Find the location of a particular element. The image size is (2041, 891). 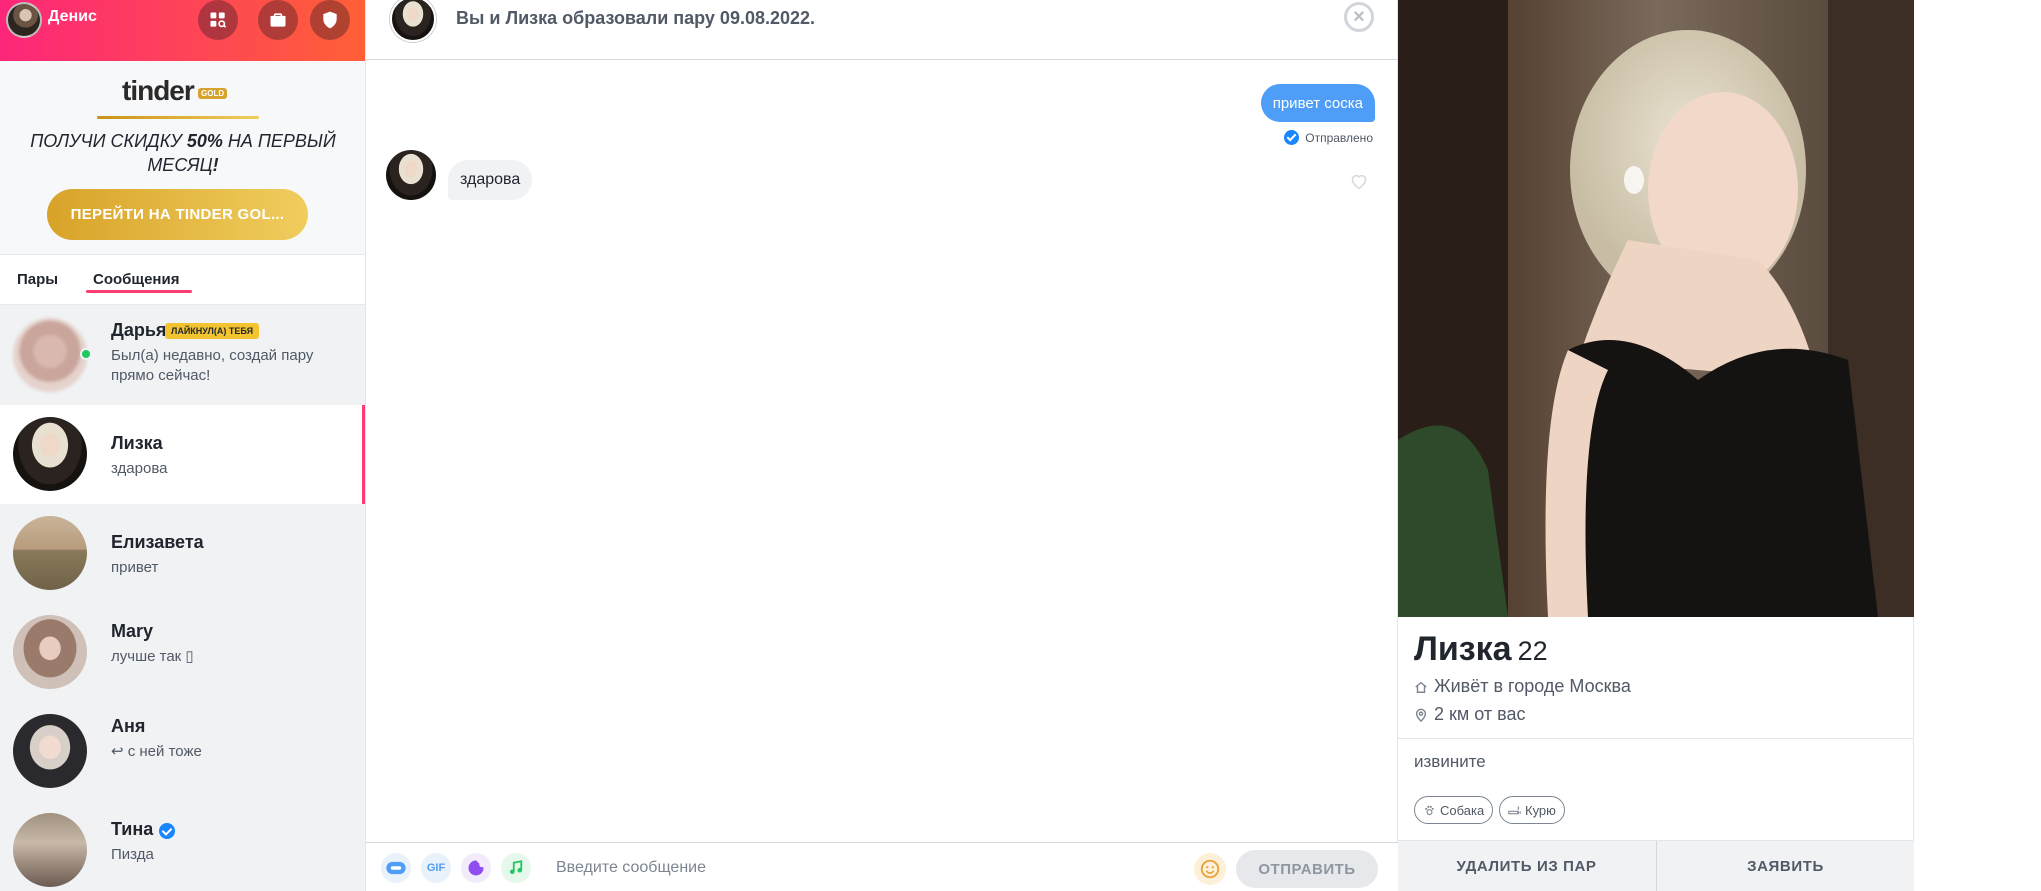

pet-icon is located at coordinates (1429, 810).